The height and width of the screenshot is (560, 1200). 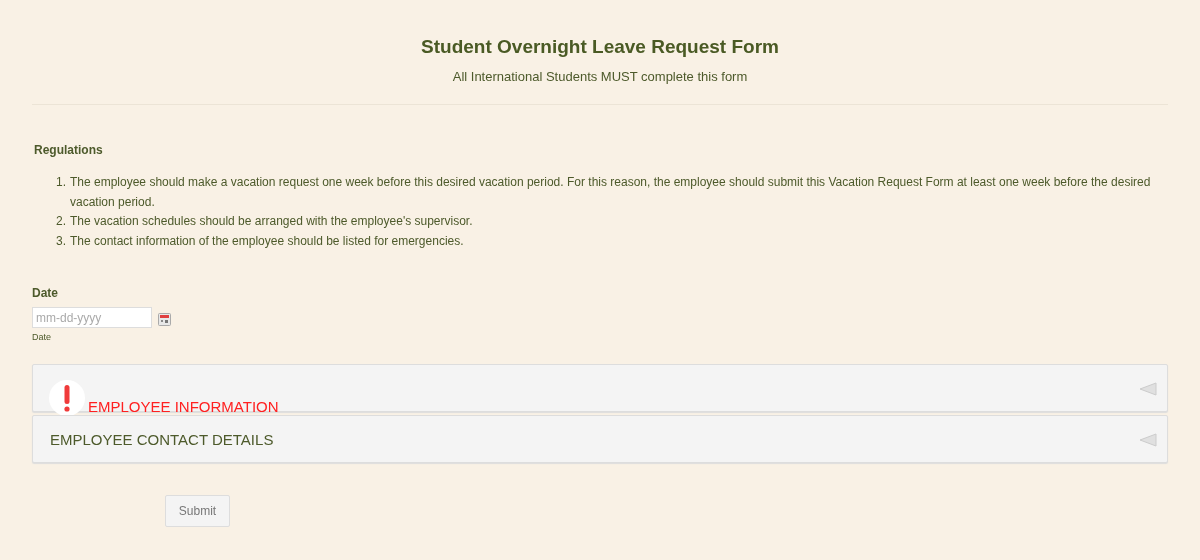 What do you see at coordinates (272, 221) in the screenshot?
I see `regulation-text: The vacation schedules should be arranged with the employee's supervisor.` at bounding box center [272, 221].